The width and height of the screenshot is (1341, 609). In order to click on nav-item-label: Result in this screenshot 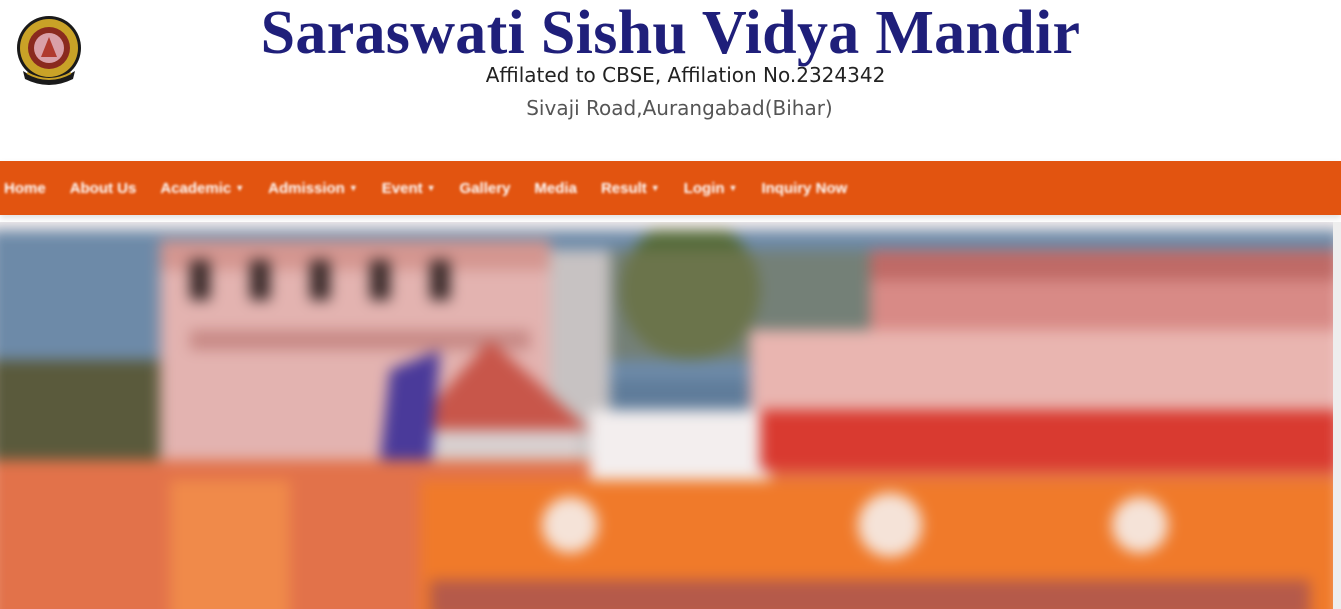, I will do `click(623, 188)`.